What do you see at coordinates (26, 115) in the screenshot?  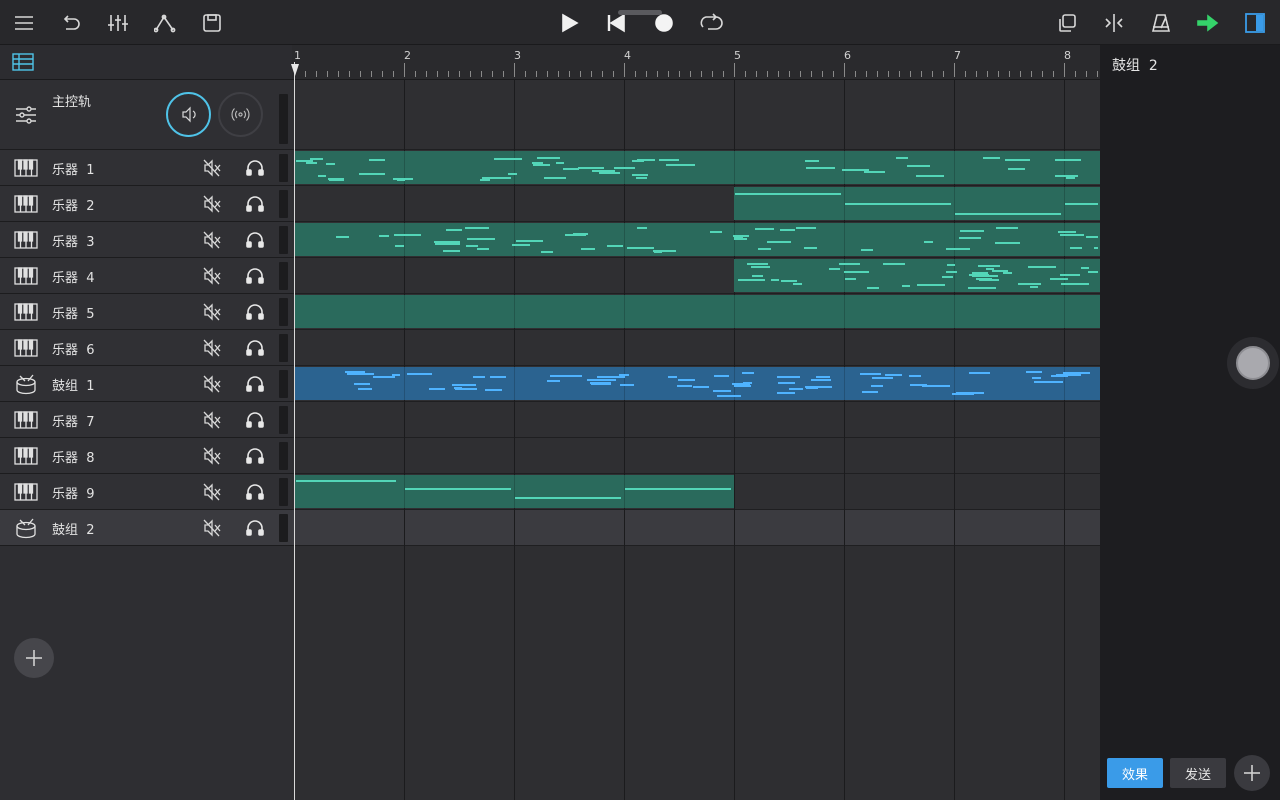 I see `master-settings-icon` at bounding box center [26, 115].